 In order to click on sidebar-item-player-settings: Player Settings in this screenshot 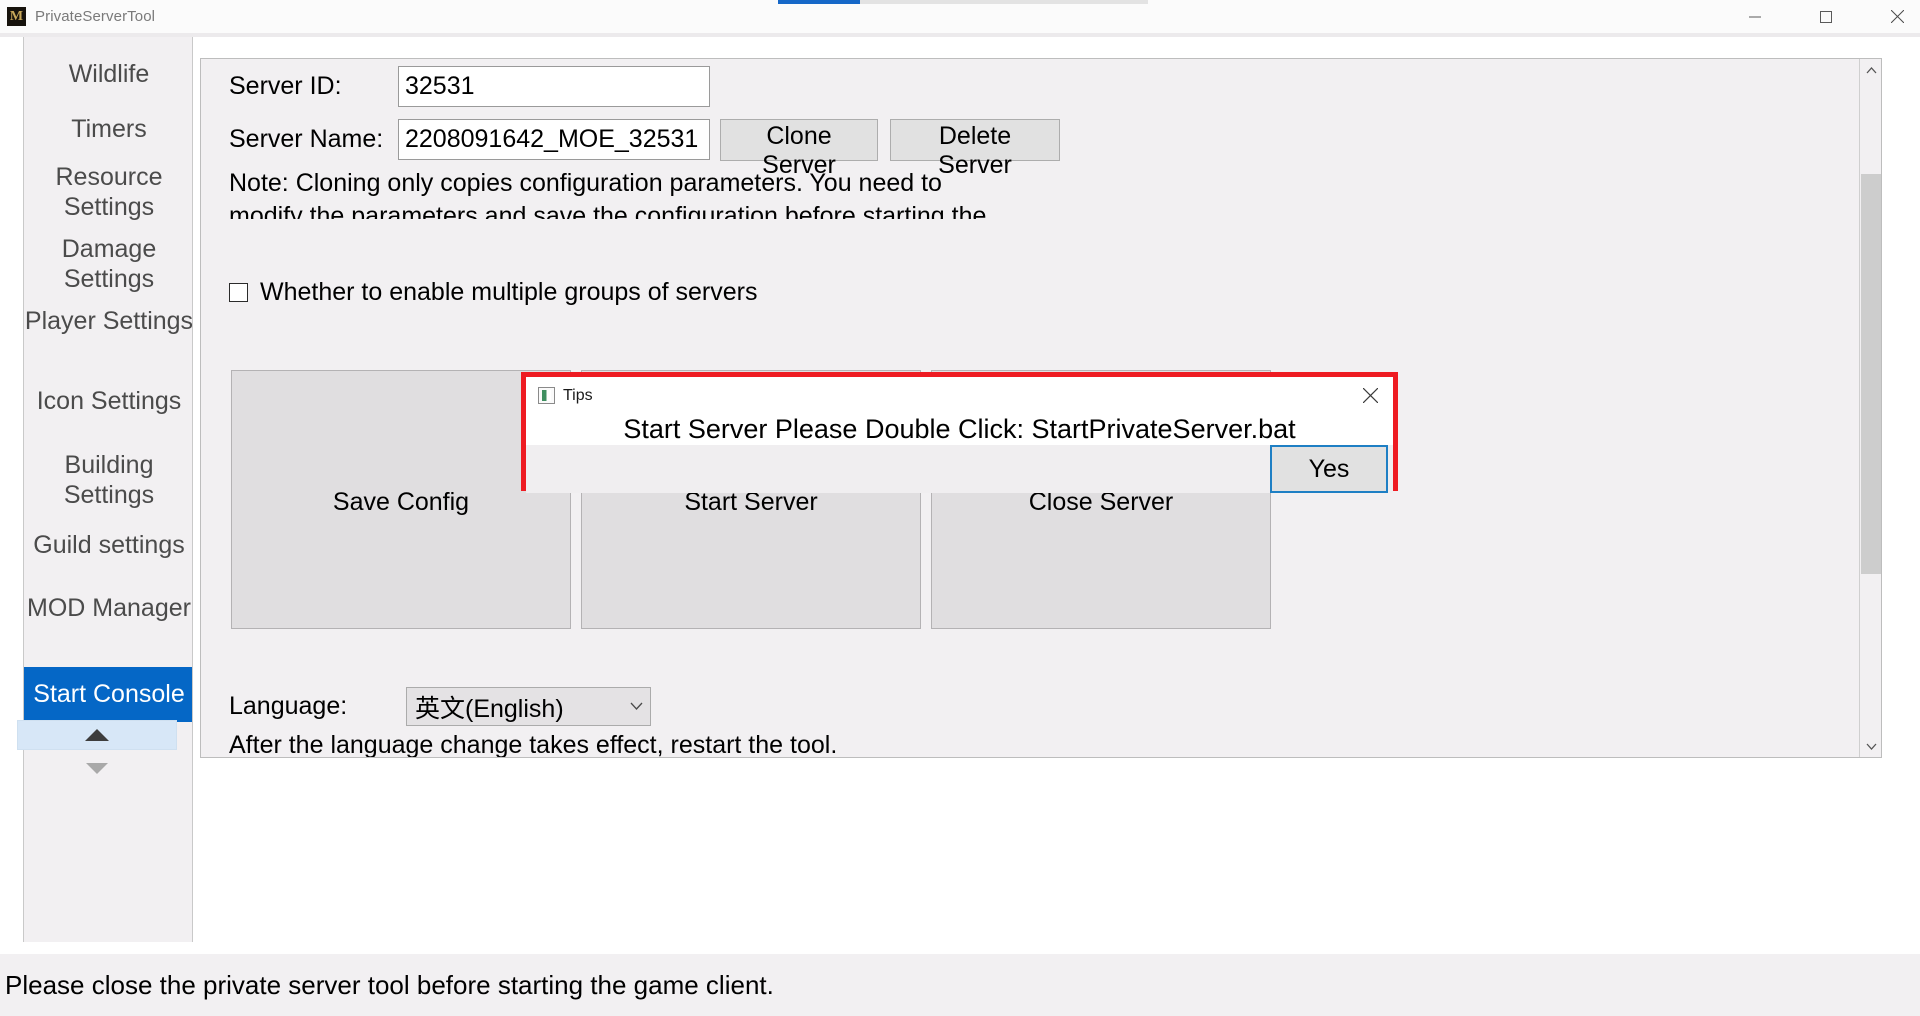, I will do `click(108, 322)`.